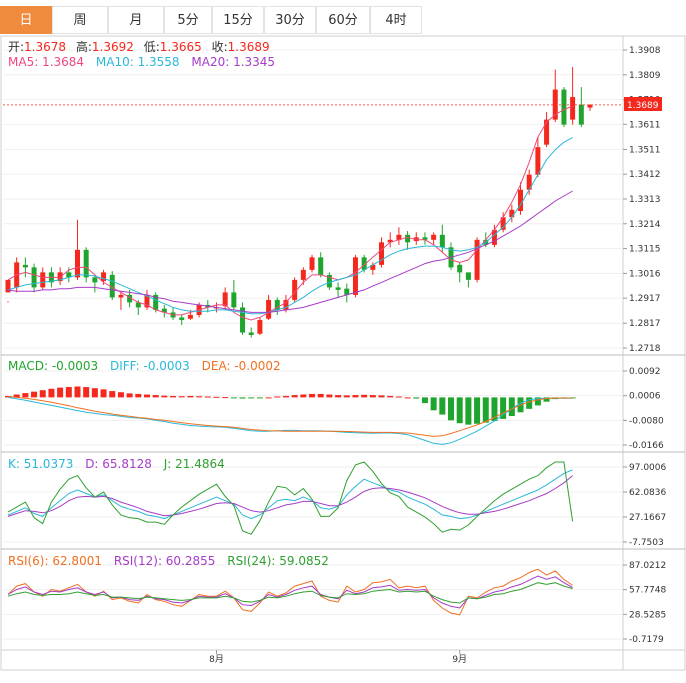 The width and height of the screenshot is (686, 683). Describe the element at coordinates (643, 106) in the screenshot. I see `current-price-label: 1.3689` at that location.